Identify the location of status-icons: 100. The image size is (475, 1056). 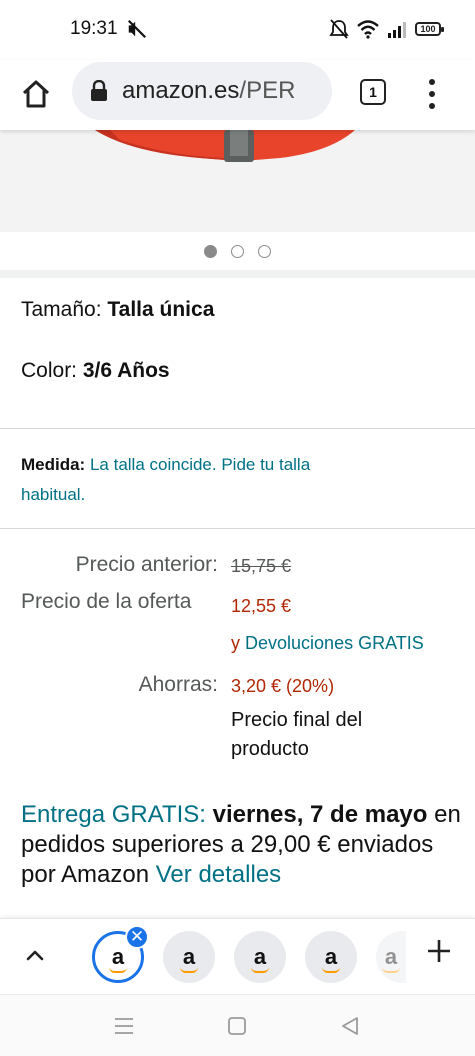
(386, 29).